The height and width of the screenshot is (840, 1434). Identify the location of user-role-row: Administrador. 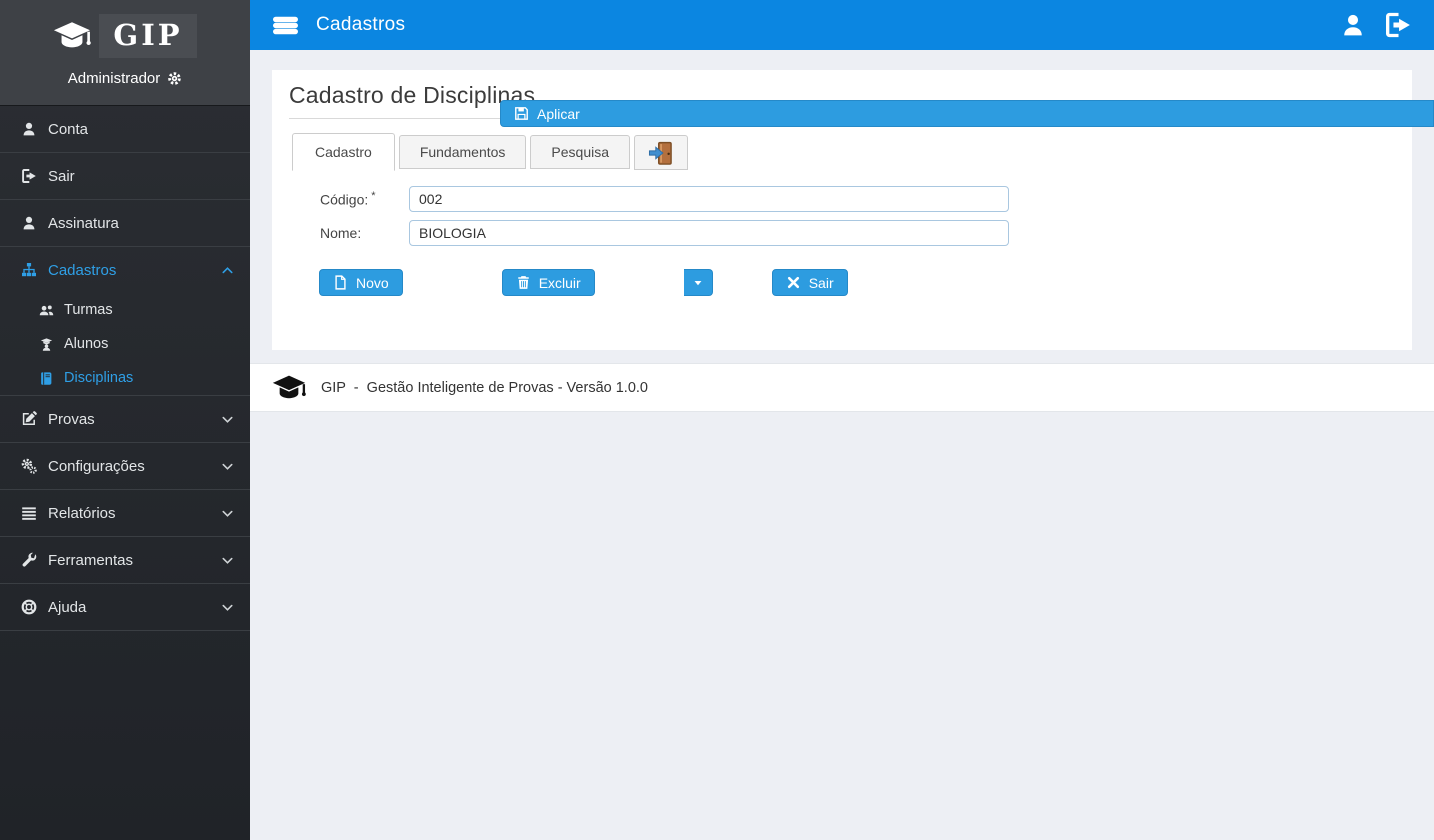
(125, 78).